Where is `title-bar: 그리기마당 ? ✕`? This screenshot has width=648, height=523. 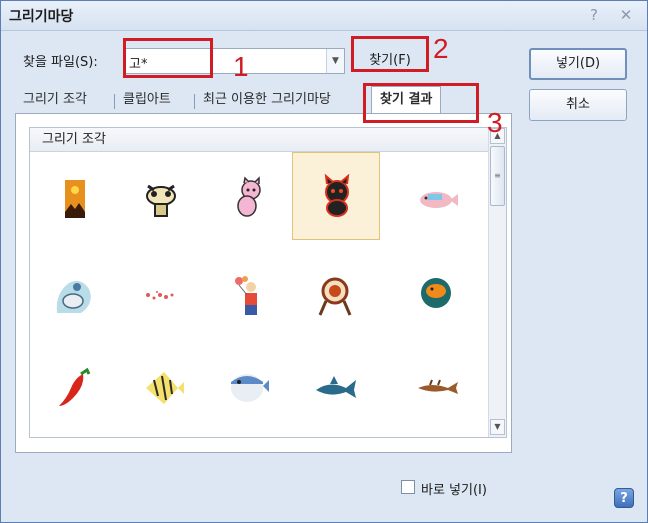
title-bar: 그리기마당 ? ✕ is located at coordinates (324, 16).